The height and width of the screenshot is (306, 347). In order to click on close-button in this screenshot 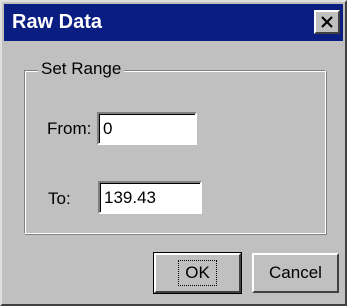, I will do `click(327, 22)`.